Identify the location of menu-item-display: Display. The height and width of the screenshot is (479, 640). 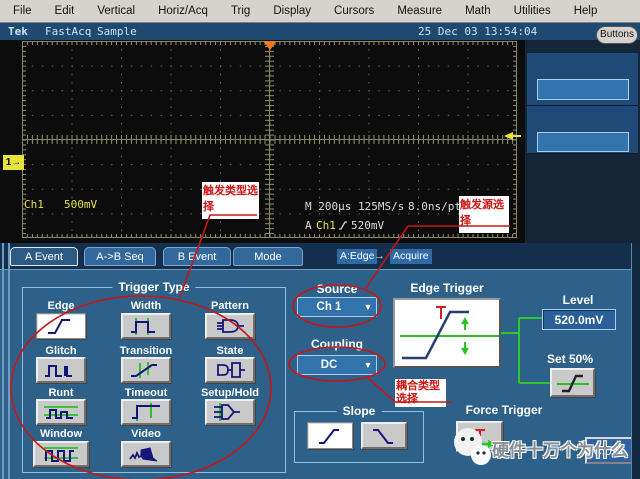
(292, 11).